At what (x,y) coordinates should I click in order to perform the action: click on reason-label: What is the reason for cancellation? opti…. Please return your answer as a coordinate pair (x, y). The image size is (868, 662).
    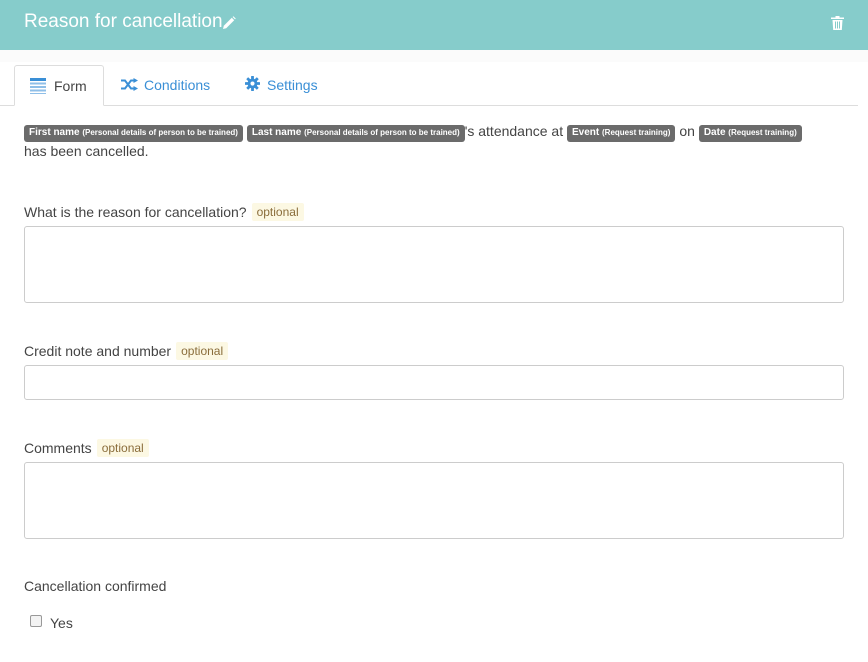
    Looking at the image, I should click on (164, 212).